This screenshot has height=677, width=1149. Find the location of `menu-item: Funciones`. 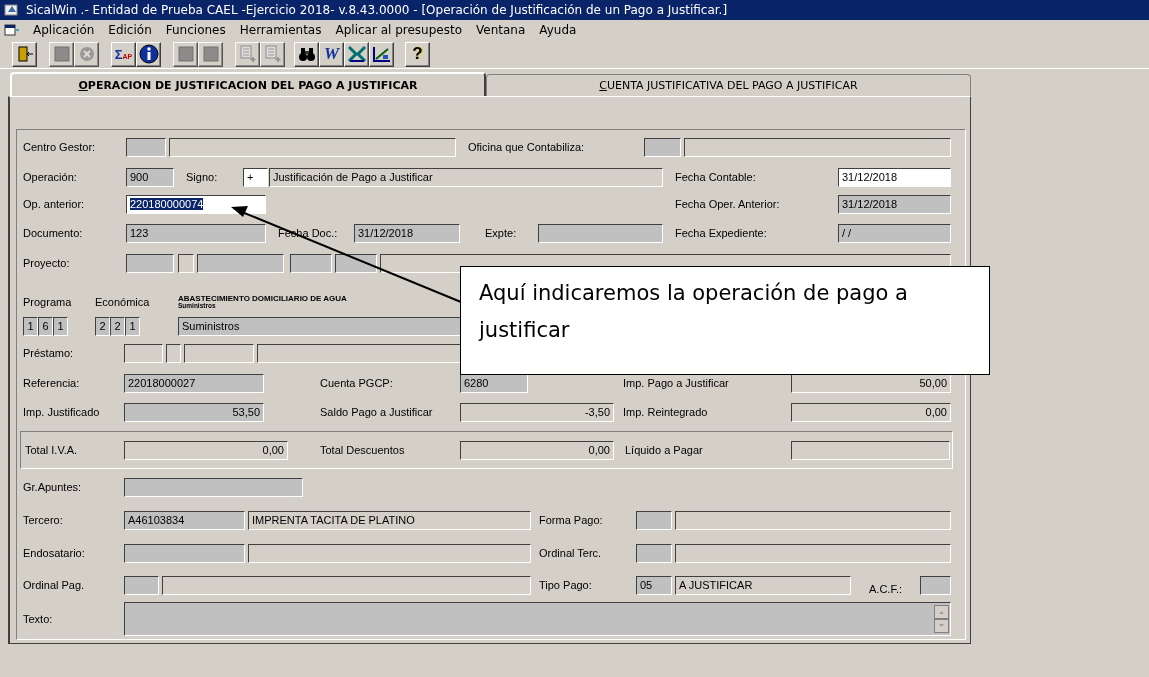

menu-item: Funciones is located at coordinates (195, 30).